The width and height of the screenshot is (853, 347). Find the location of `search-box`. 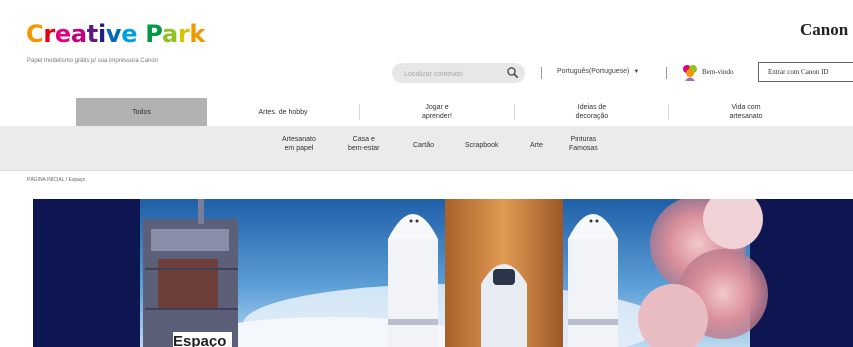

search-box is located at coordinates (458, 73).